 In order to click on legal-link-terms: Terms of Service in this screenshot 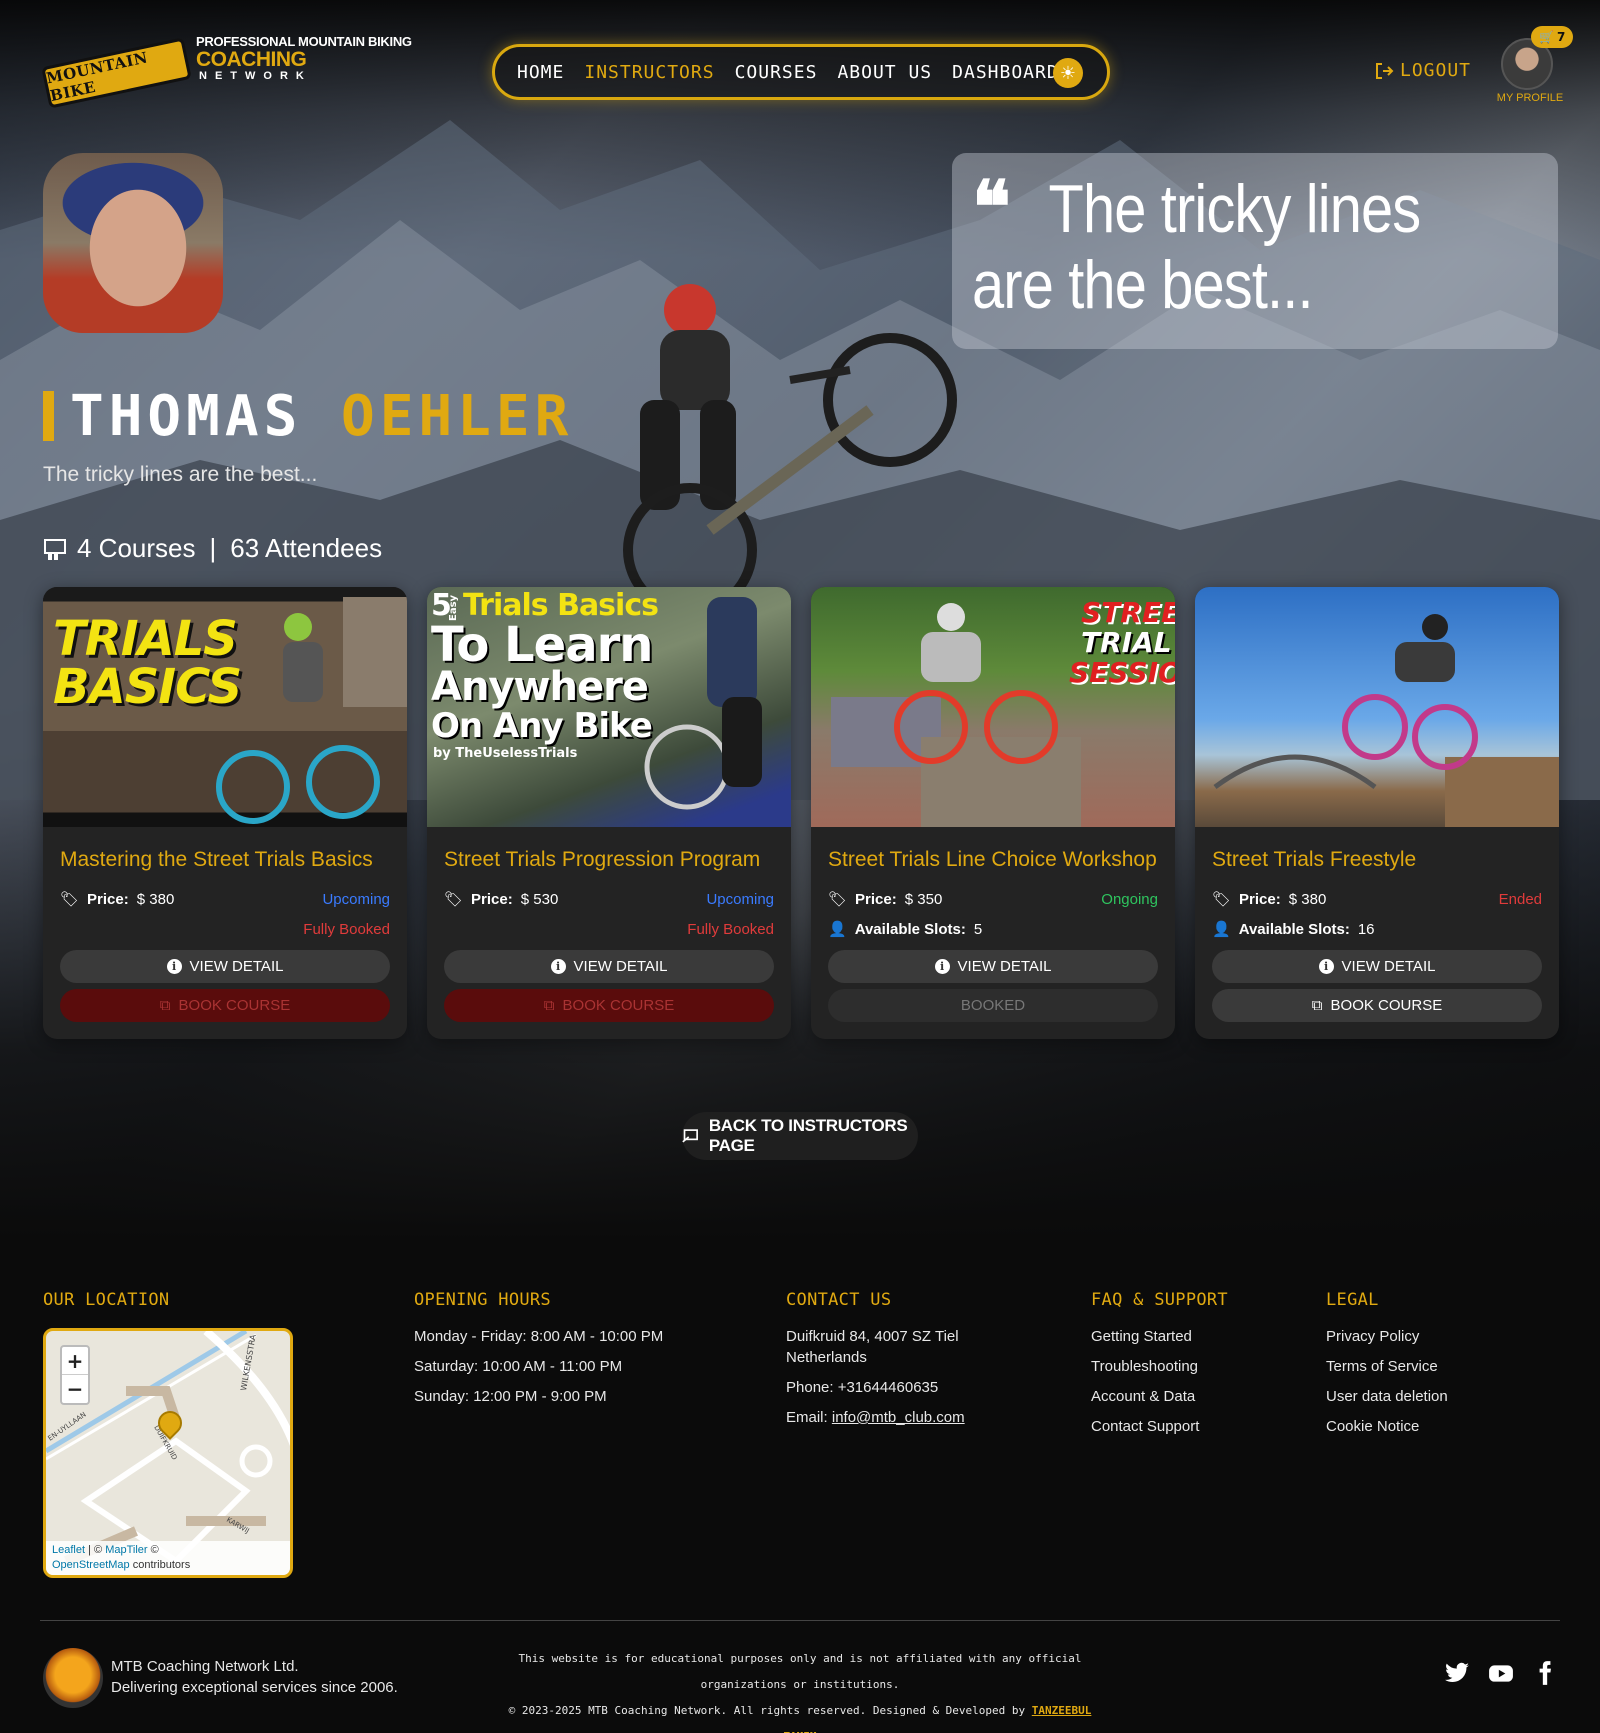, I will do `click(1387, 1366)`.